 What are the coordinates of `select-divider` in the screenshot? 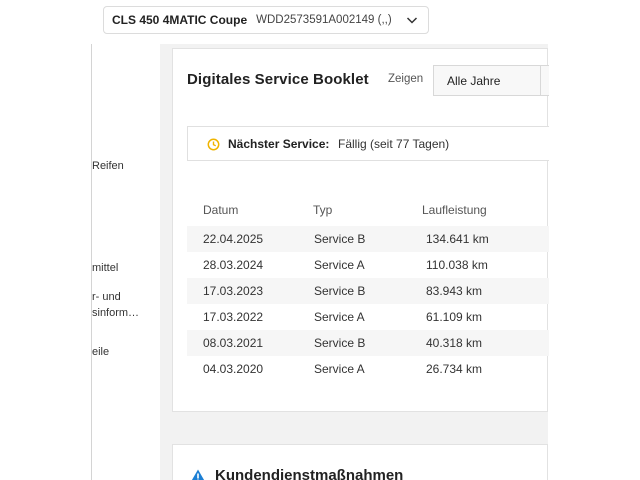 It's located at (540, 80).